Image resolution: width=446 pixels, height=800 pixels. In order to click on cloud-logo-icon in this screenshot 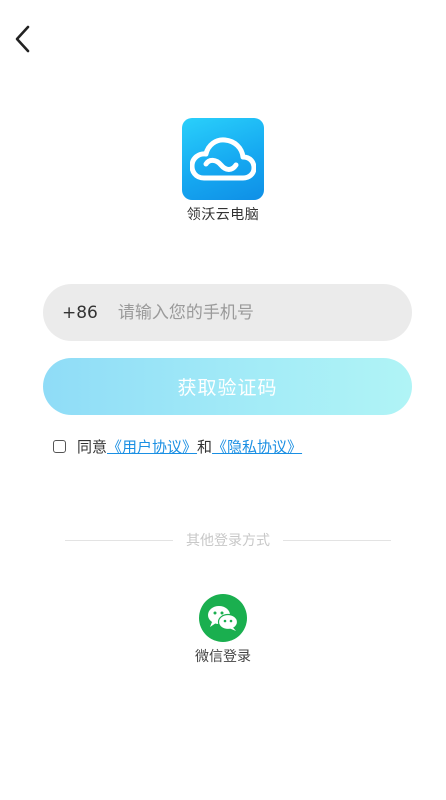, I will do `click(223, 159)`.